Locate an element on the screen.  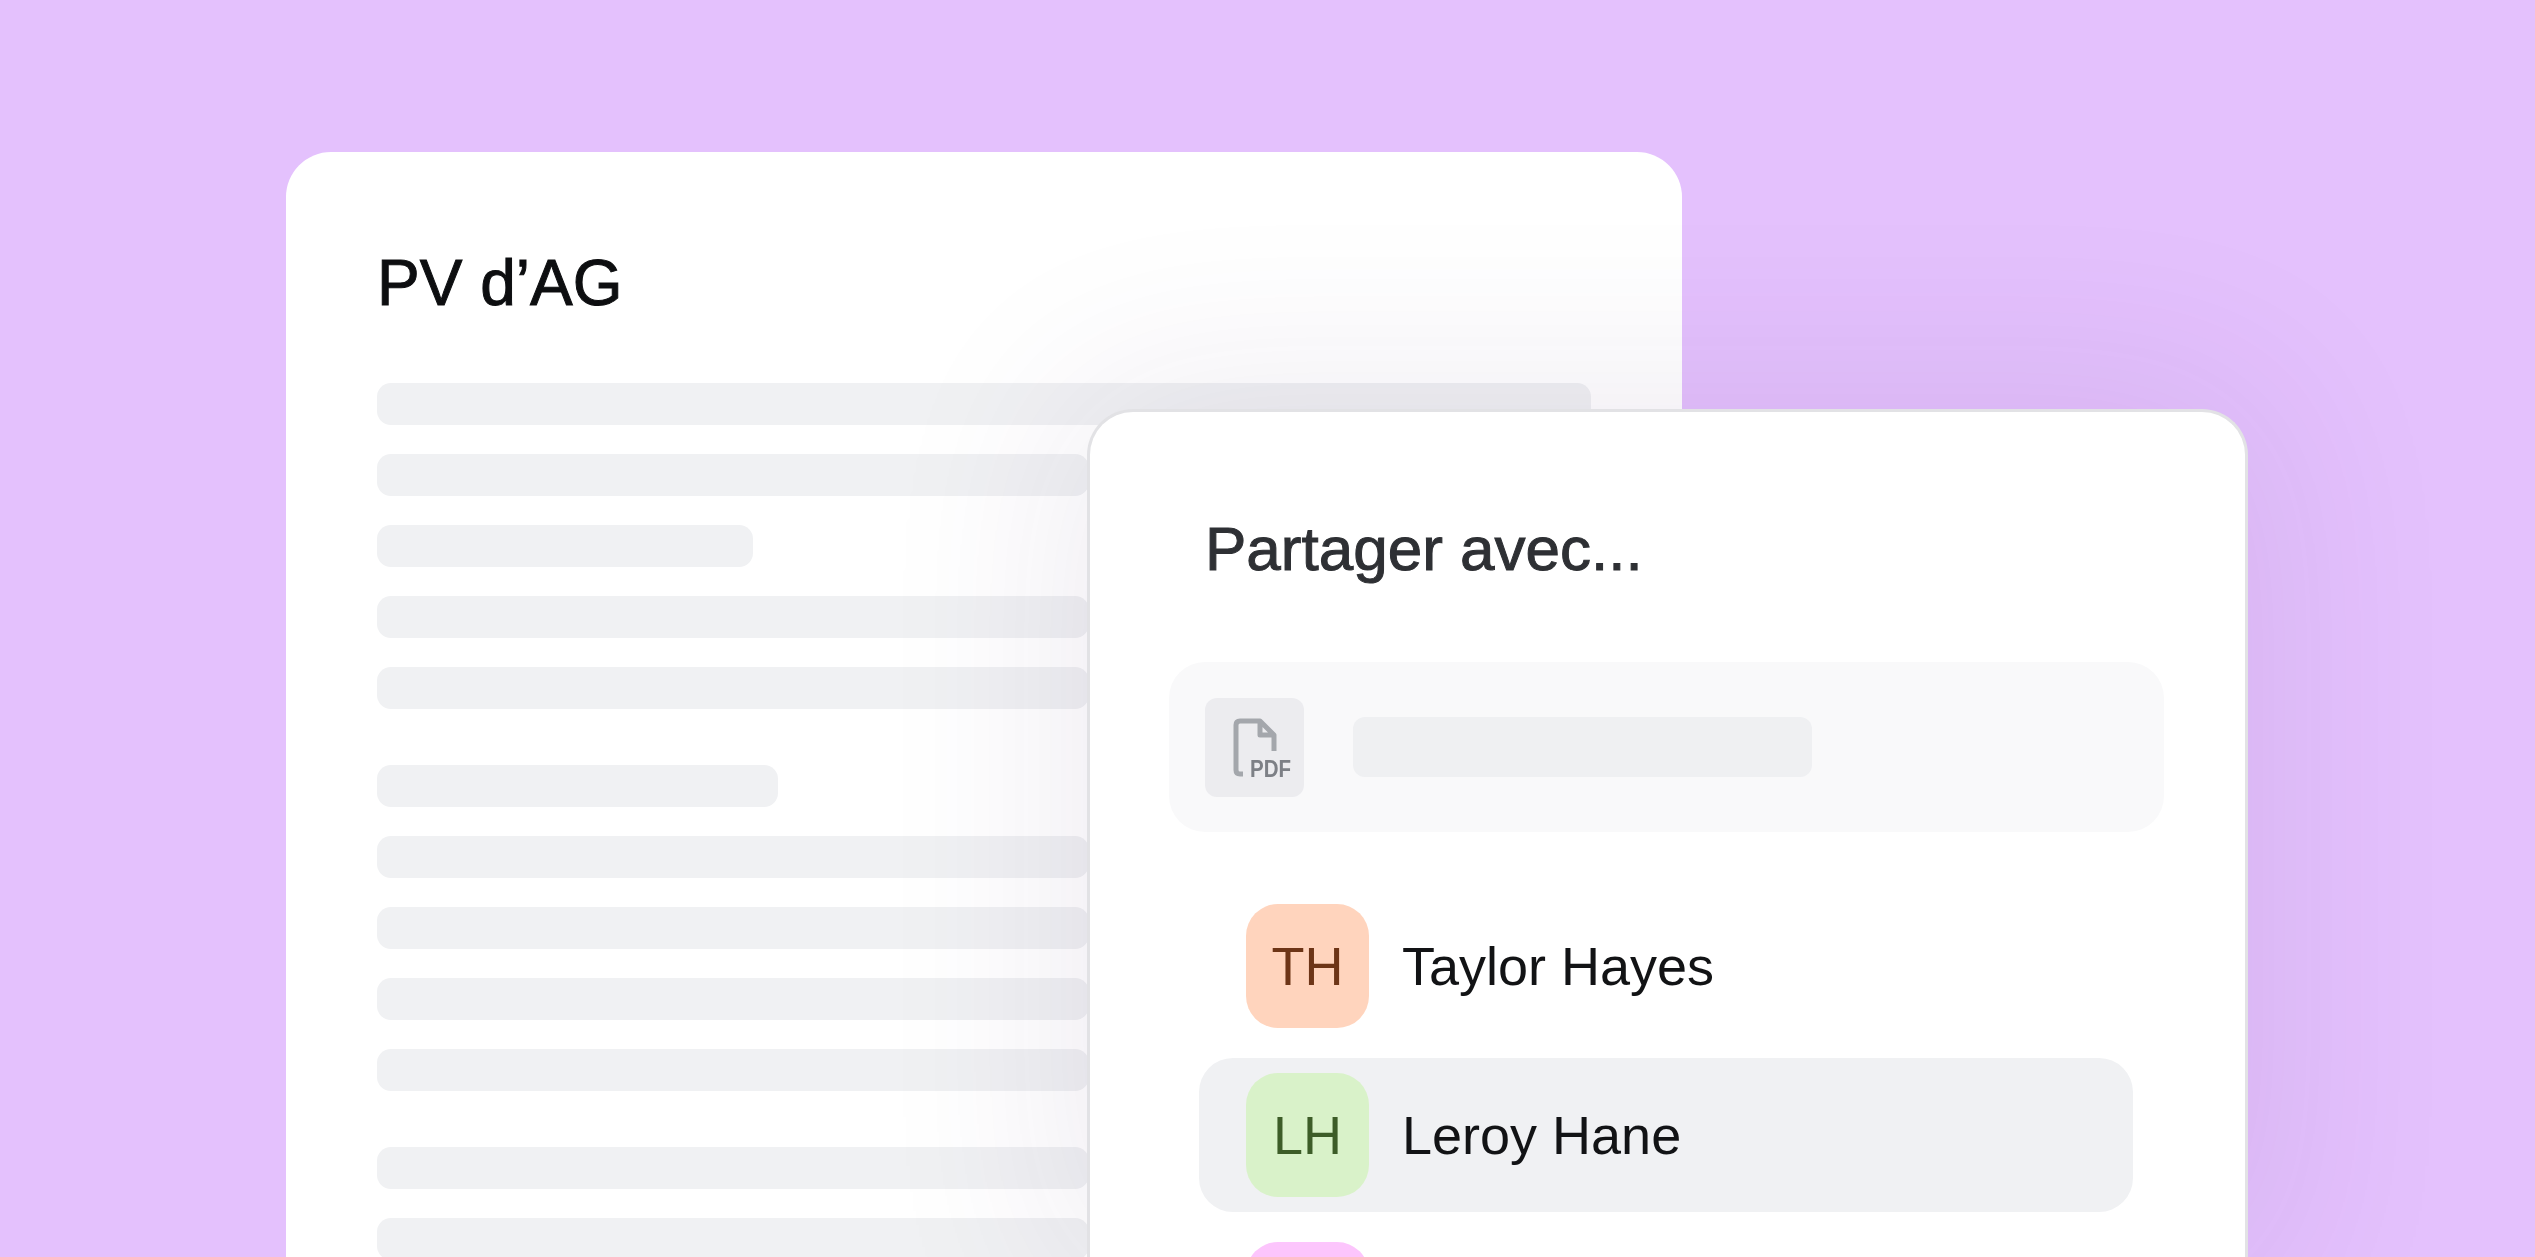
contact-item: LH Leroy Hane is located at coordinates (1666, 1135).